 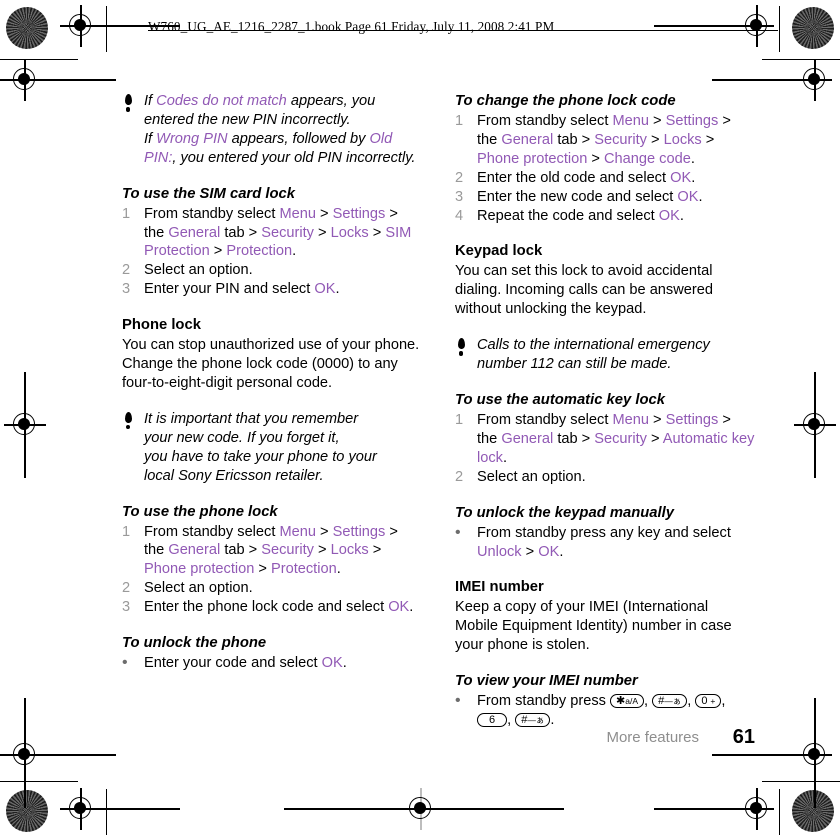 I want to click on keycap-main: 6, so click(x=492, y=720).